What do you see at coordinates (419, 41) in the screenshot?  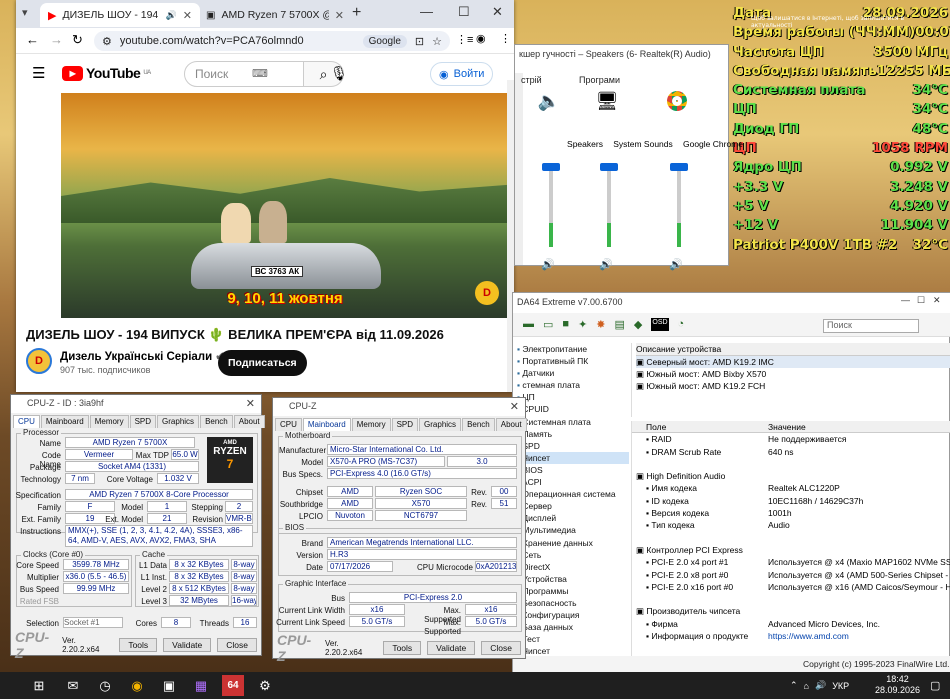 I see `install-icon: ⊡` at bounding box center [419, 41].